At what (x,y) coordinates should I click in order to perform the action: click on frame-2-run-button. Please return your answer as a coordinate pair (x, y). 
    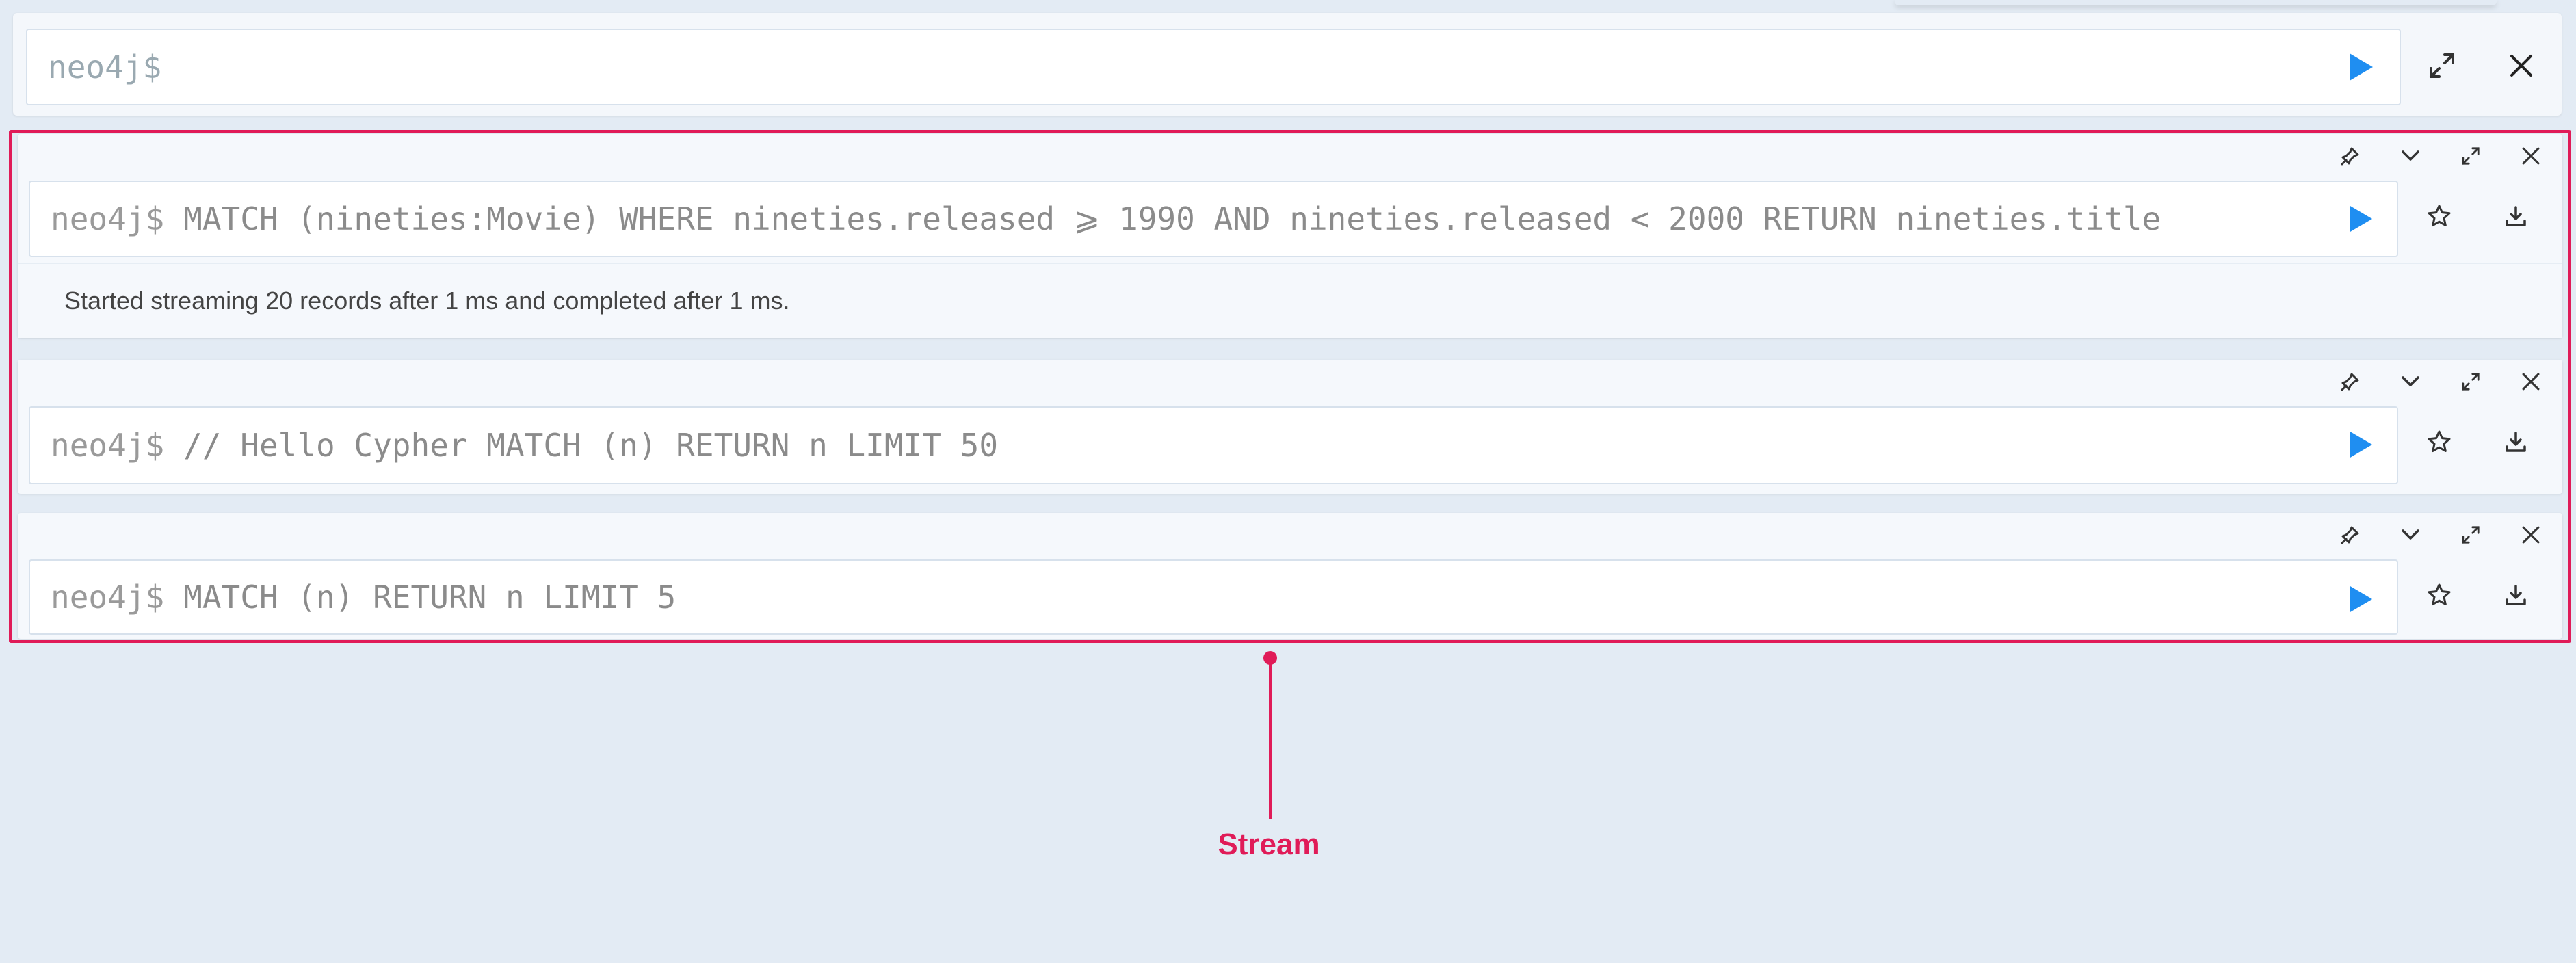
    Looking at the image, I should click on (2361, 444).